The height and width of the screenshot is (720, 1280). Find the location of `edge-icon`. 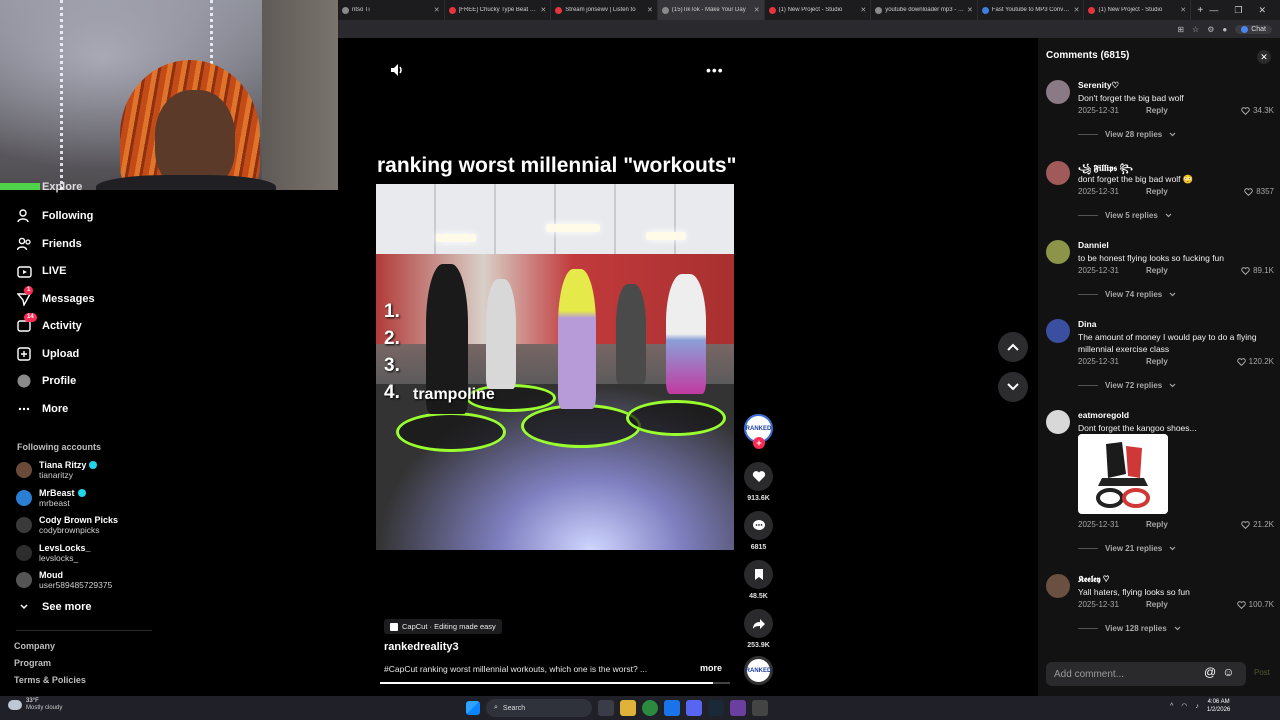

edge-icon is located at coordinates (672, 708).